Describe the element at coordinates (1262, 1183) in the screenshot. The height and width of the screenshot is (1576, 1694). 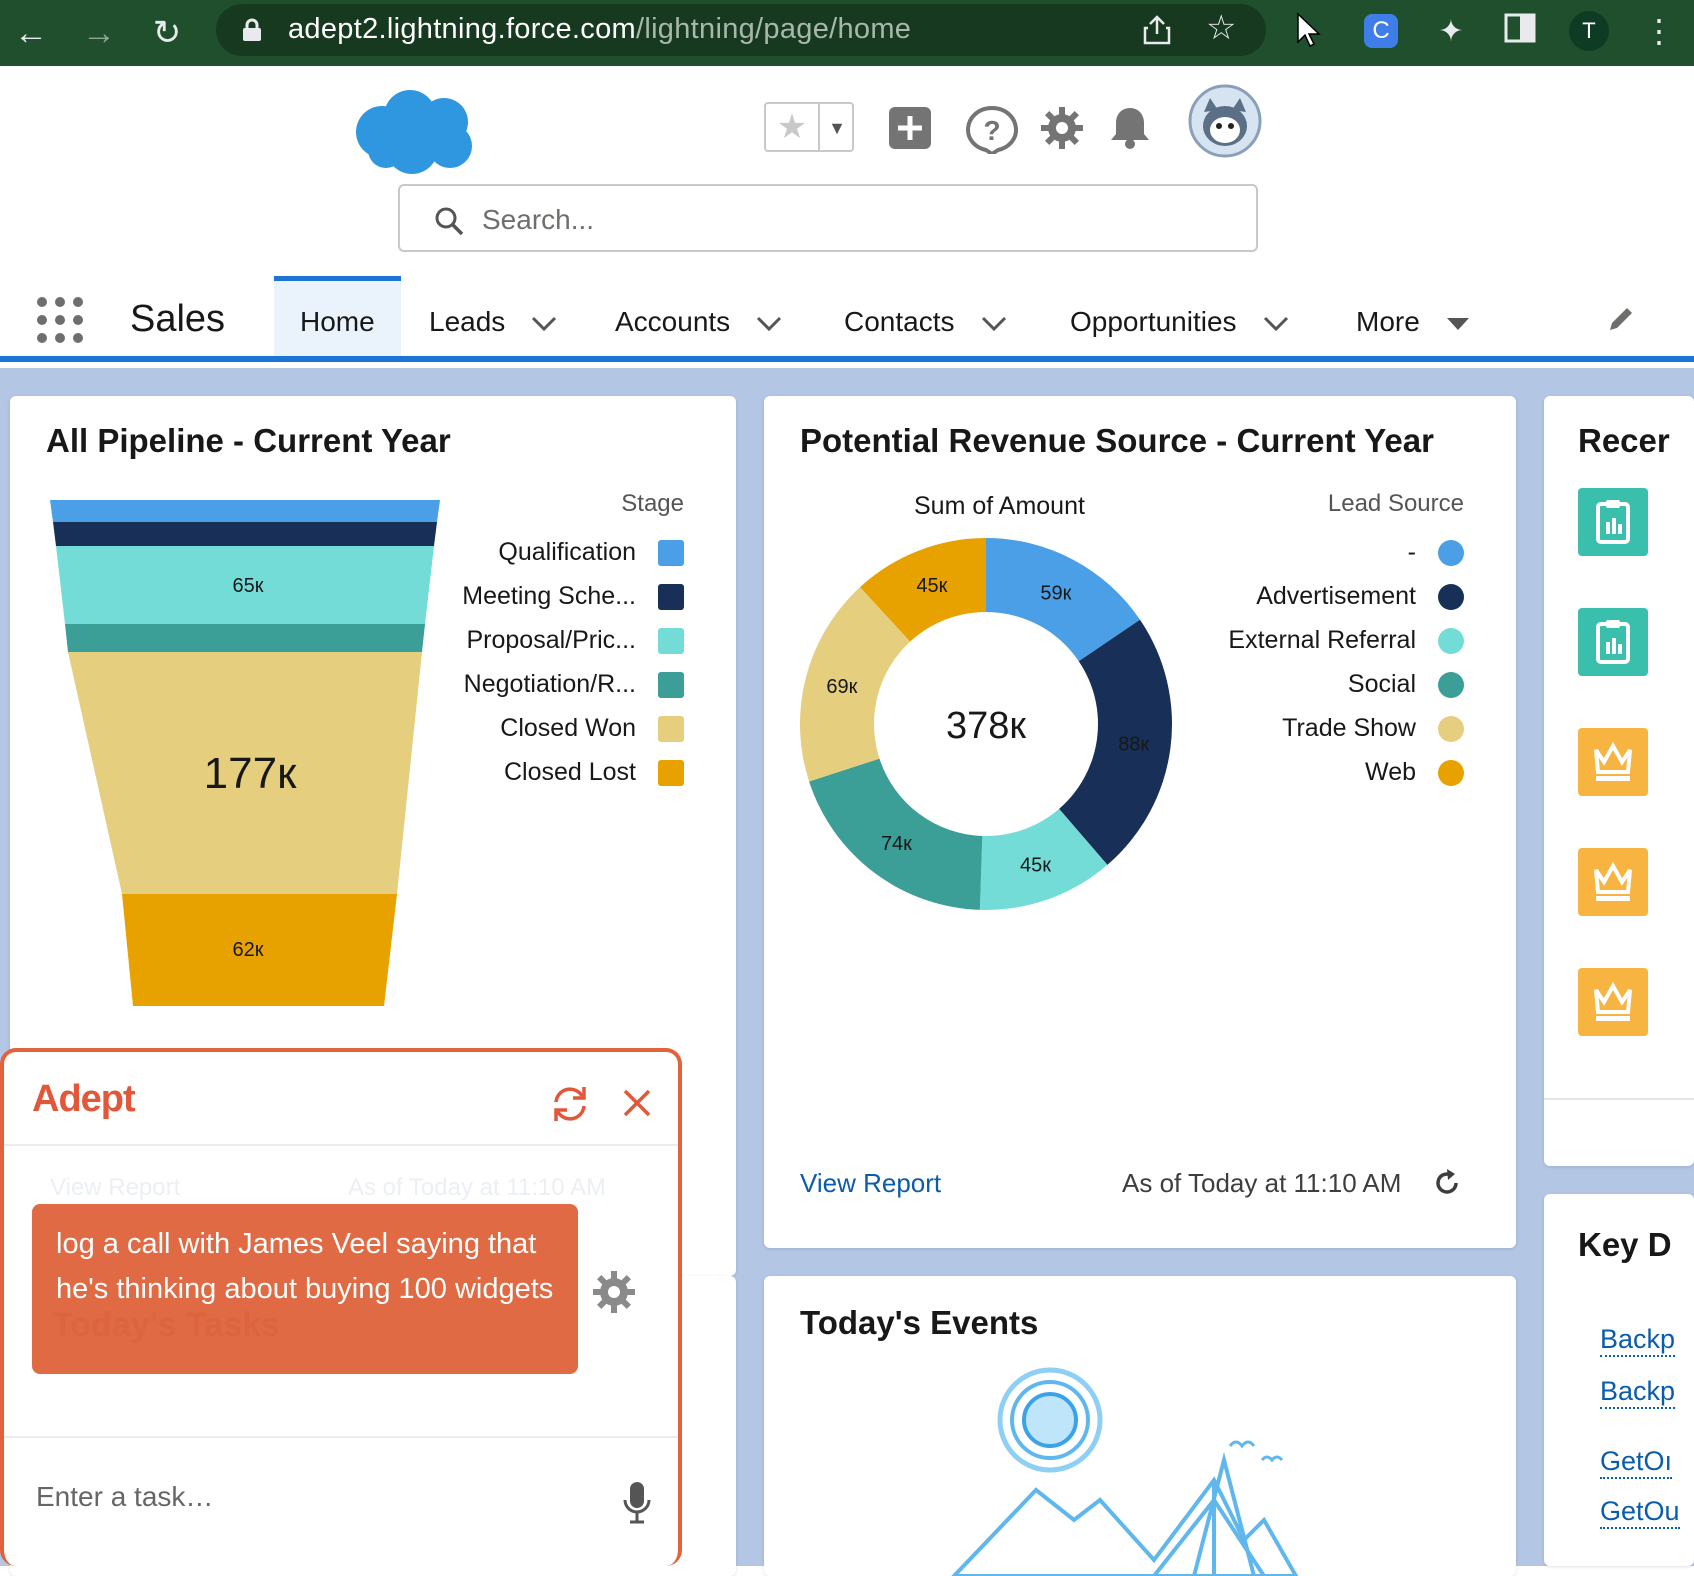
I see `as-of-timestamp: As of Today at 11:10 AM` at that location.